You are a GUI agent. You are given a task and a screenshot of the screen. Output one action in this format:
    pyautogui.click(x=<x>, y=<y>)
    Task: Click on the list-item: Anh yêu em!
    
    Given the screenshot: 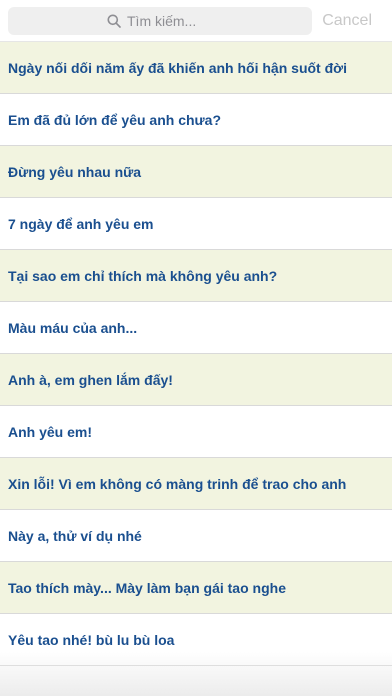 What is the action you would take?
    pyautogui.click(x=196, y=432)
    